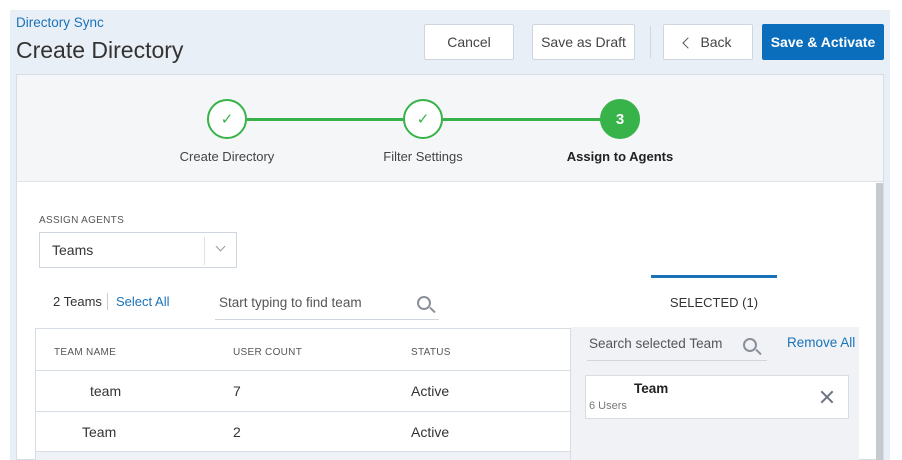  I want to click on step-1-label: Create Directory, so click(227, 156).